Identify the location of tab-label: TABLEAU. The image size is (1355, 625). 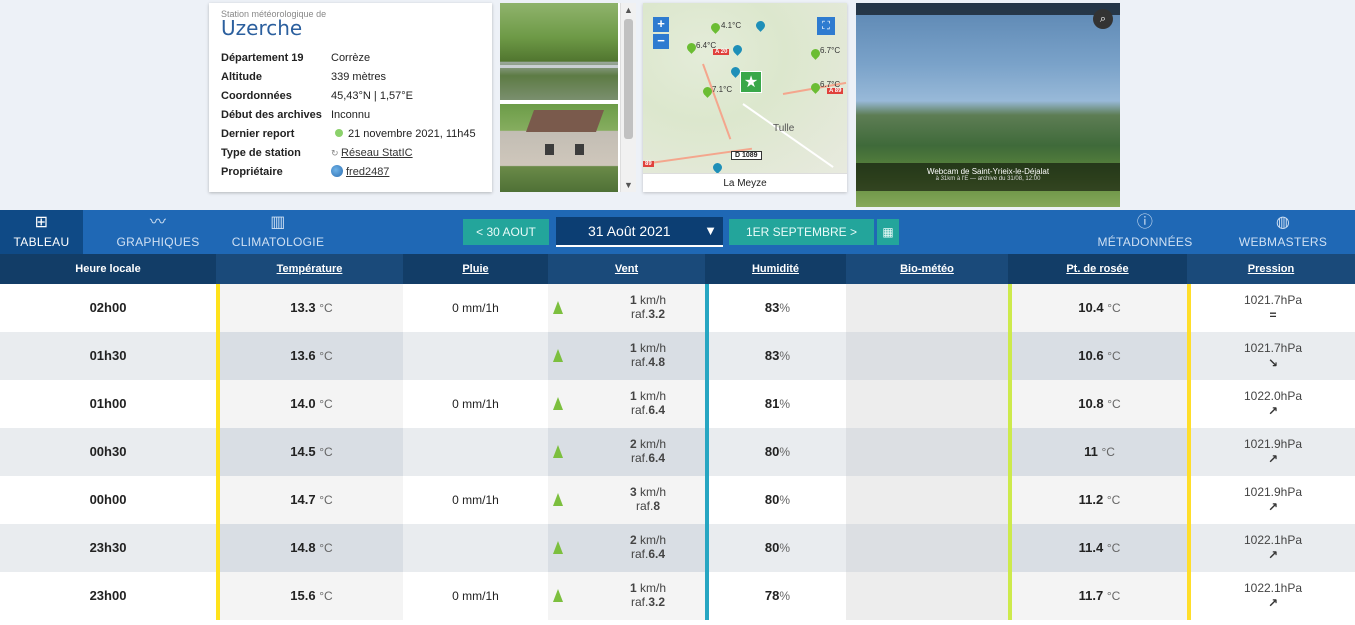
(41, 242).